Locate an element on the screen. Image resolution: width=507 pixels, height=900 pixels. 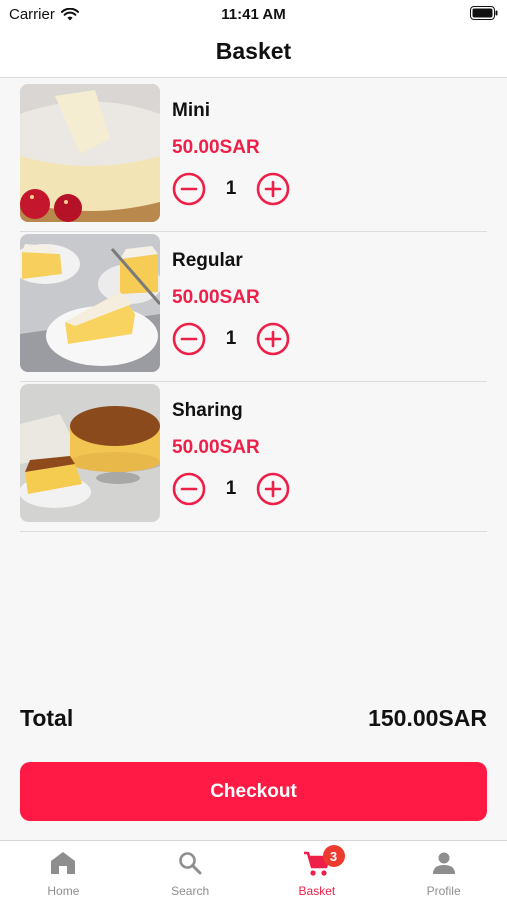
total-label: Total is located at coordinates (47, 718).